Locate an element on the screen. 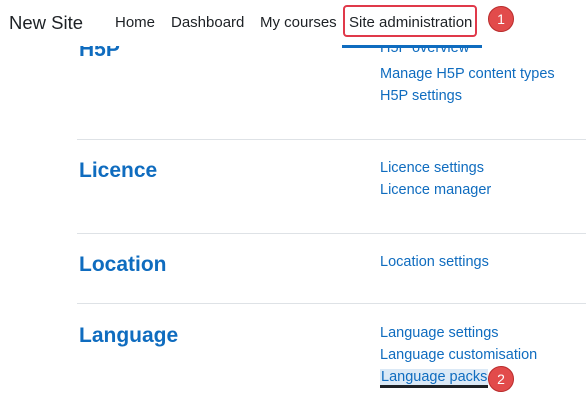 The height and width of the screenshot is (397, 586). link-language-customisation: Language customisation is located at coordinates (458, 355).